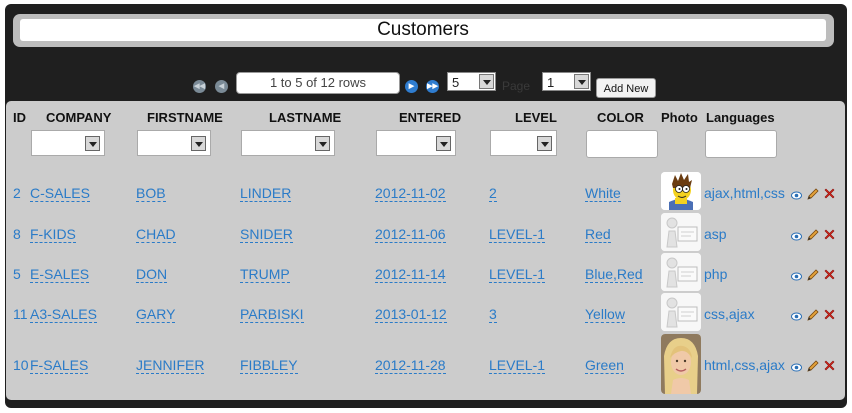  Describe the element at coordinates (410, 234) in the screenshot. I see `cell-entered: 2012-11-06` at that location.